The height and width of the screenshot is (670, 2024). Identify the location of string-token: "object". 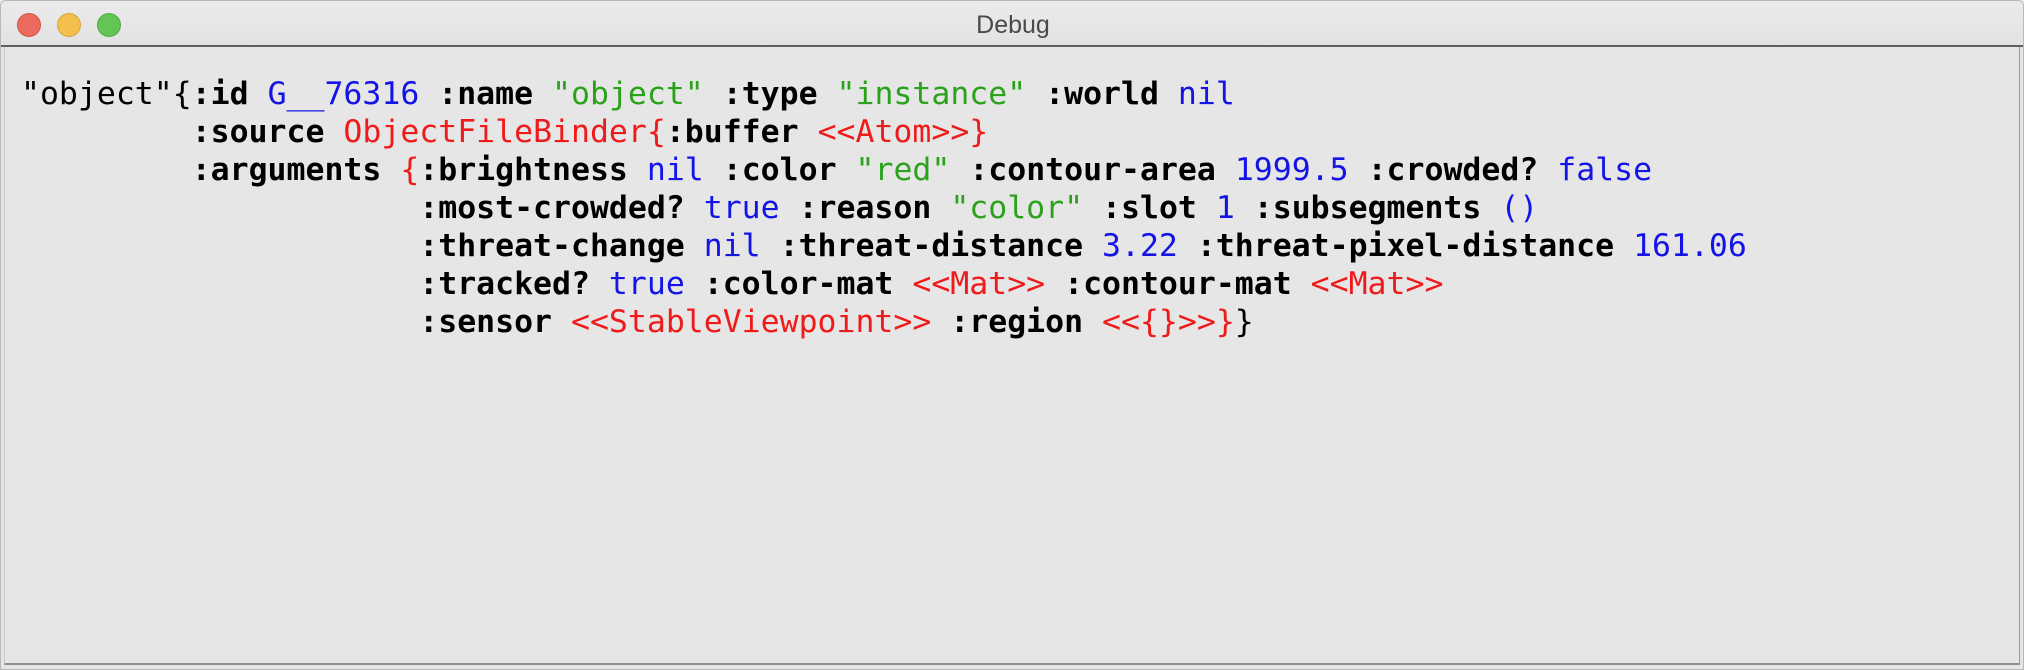
(628, 94).